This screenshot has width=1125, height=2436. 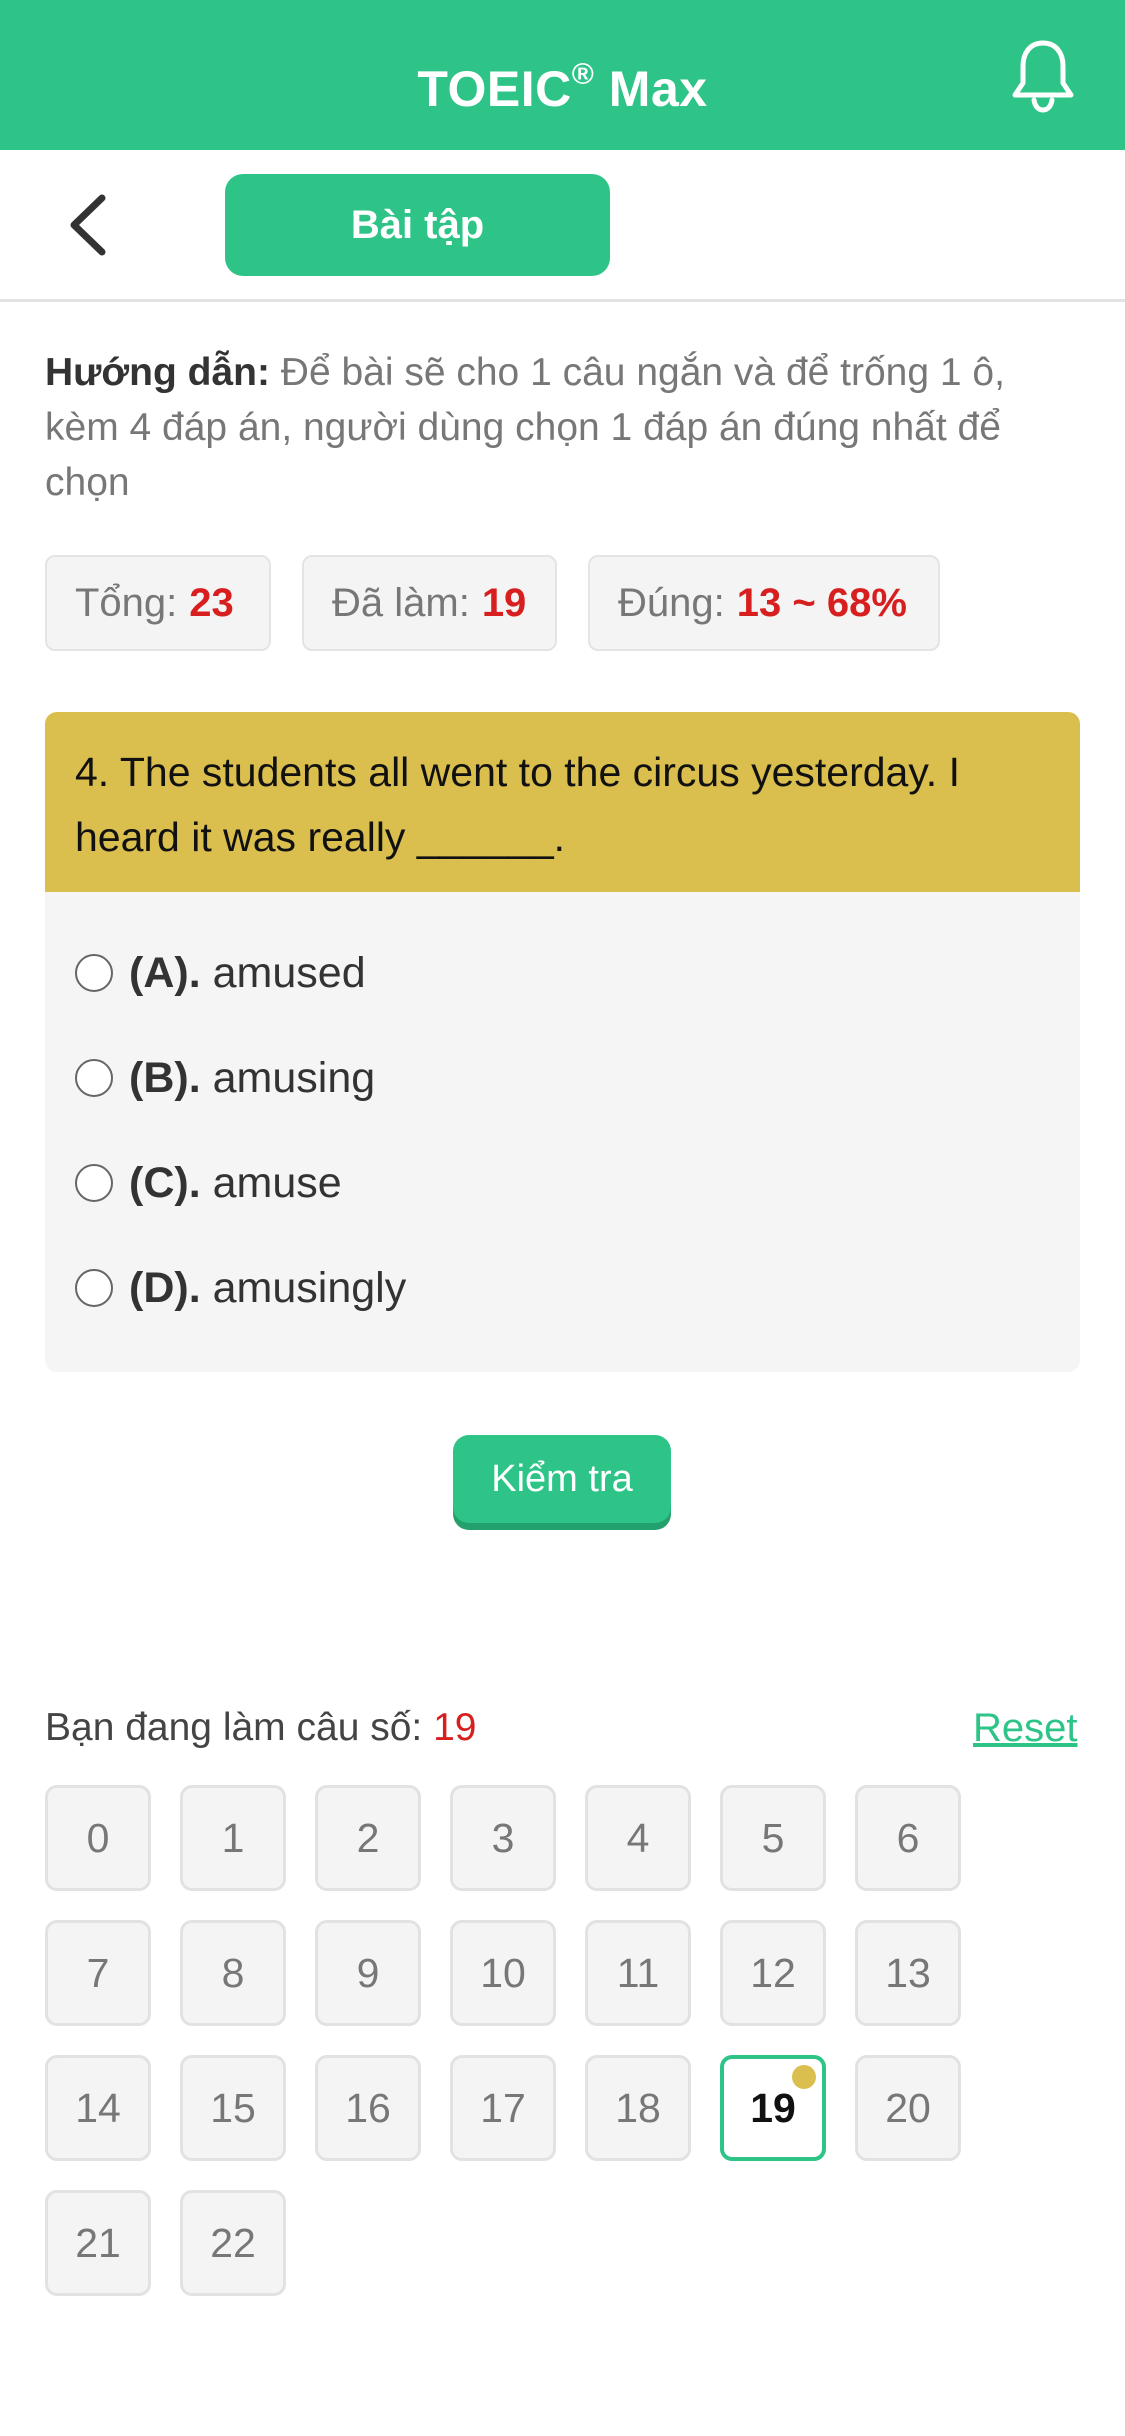 I want to click on exercise-tab-button: Bài tập, so click(x=417, y=225).